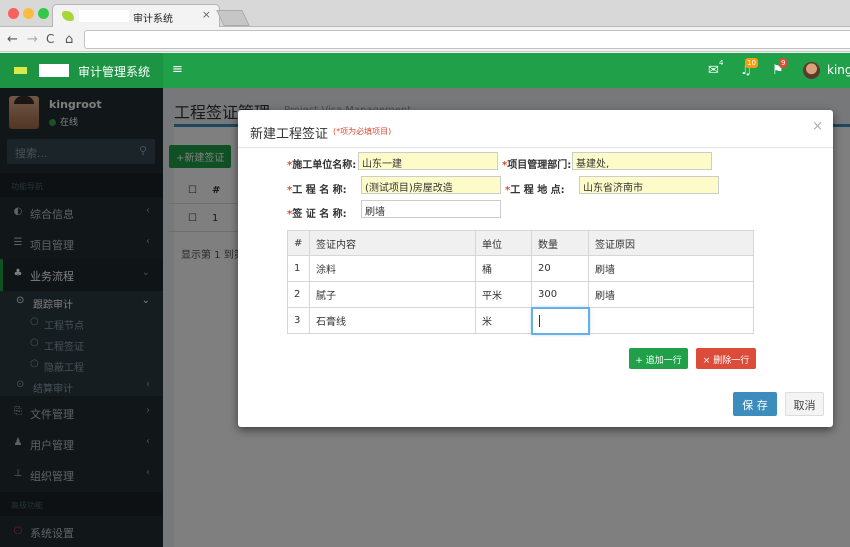 The height and width of the screenshot is (547, 850). What do you see at coordinates (69, 39) in the screenshot?
I see `home-icon: ⌂` at bounding box center [69, 39].